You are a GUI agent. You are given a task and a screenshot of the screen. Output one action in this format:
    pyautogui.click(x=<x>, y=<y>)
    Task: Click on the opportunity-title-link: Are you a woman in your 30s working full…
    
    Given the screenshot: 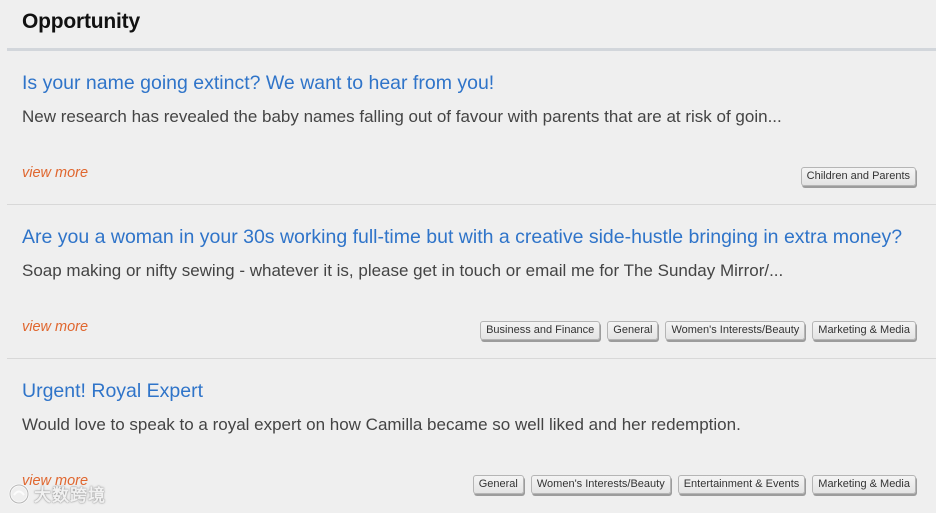 What is the action you would take?
    pyautogui.click(x=462, y=237)
    